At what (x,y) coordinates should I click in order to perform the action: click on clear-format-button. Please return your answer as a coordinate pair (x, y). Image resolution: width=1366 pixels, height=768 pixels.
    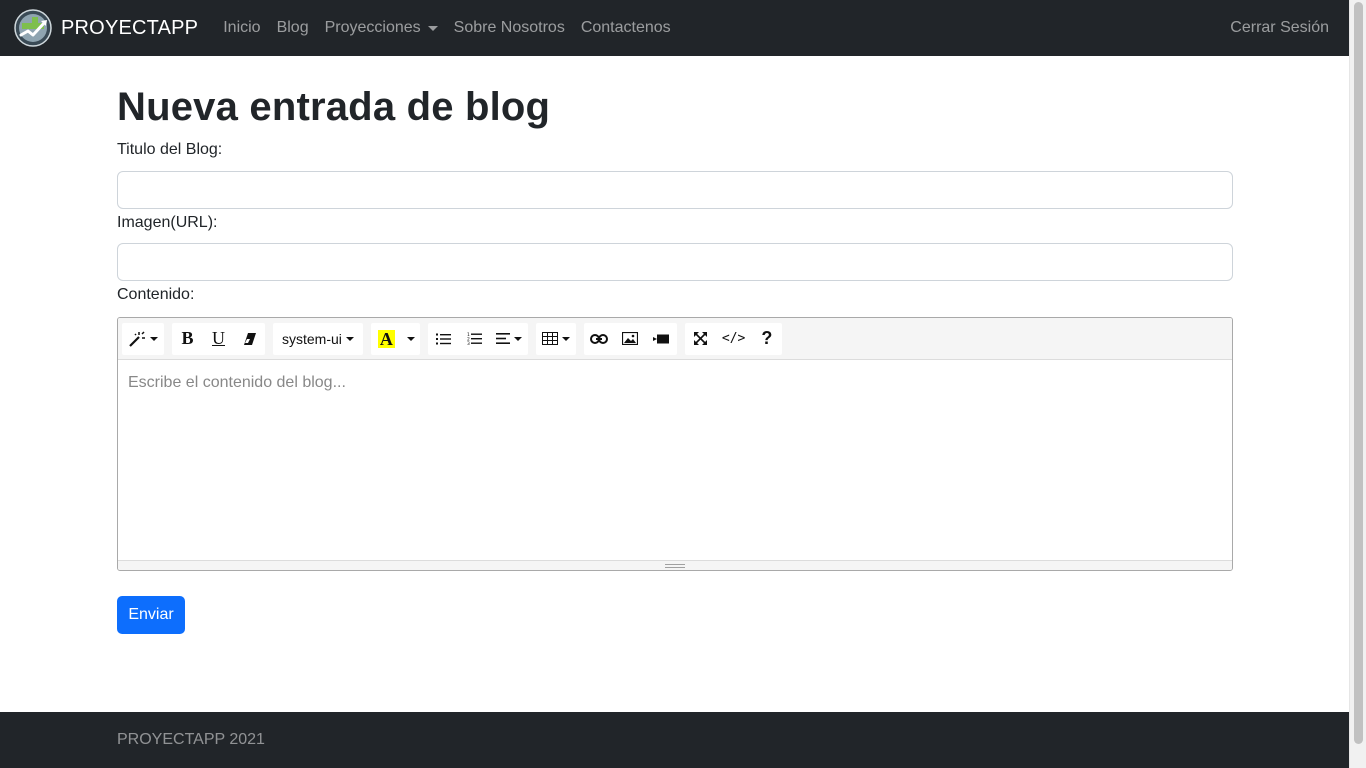
    Looking at the image, I should click on (249, 339).